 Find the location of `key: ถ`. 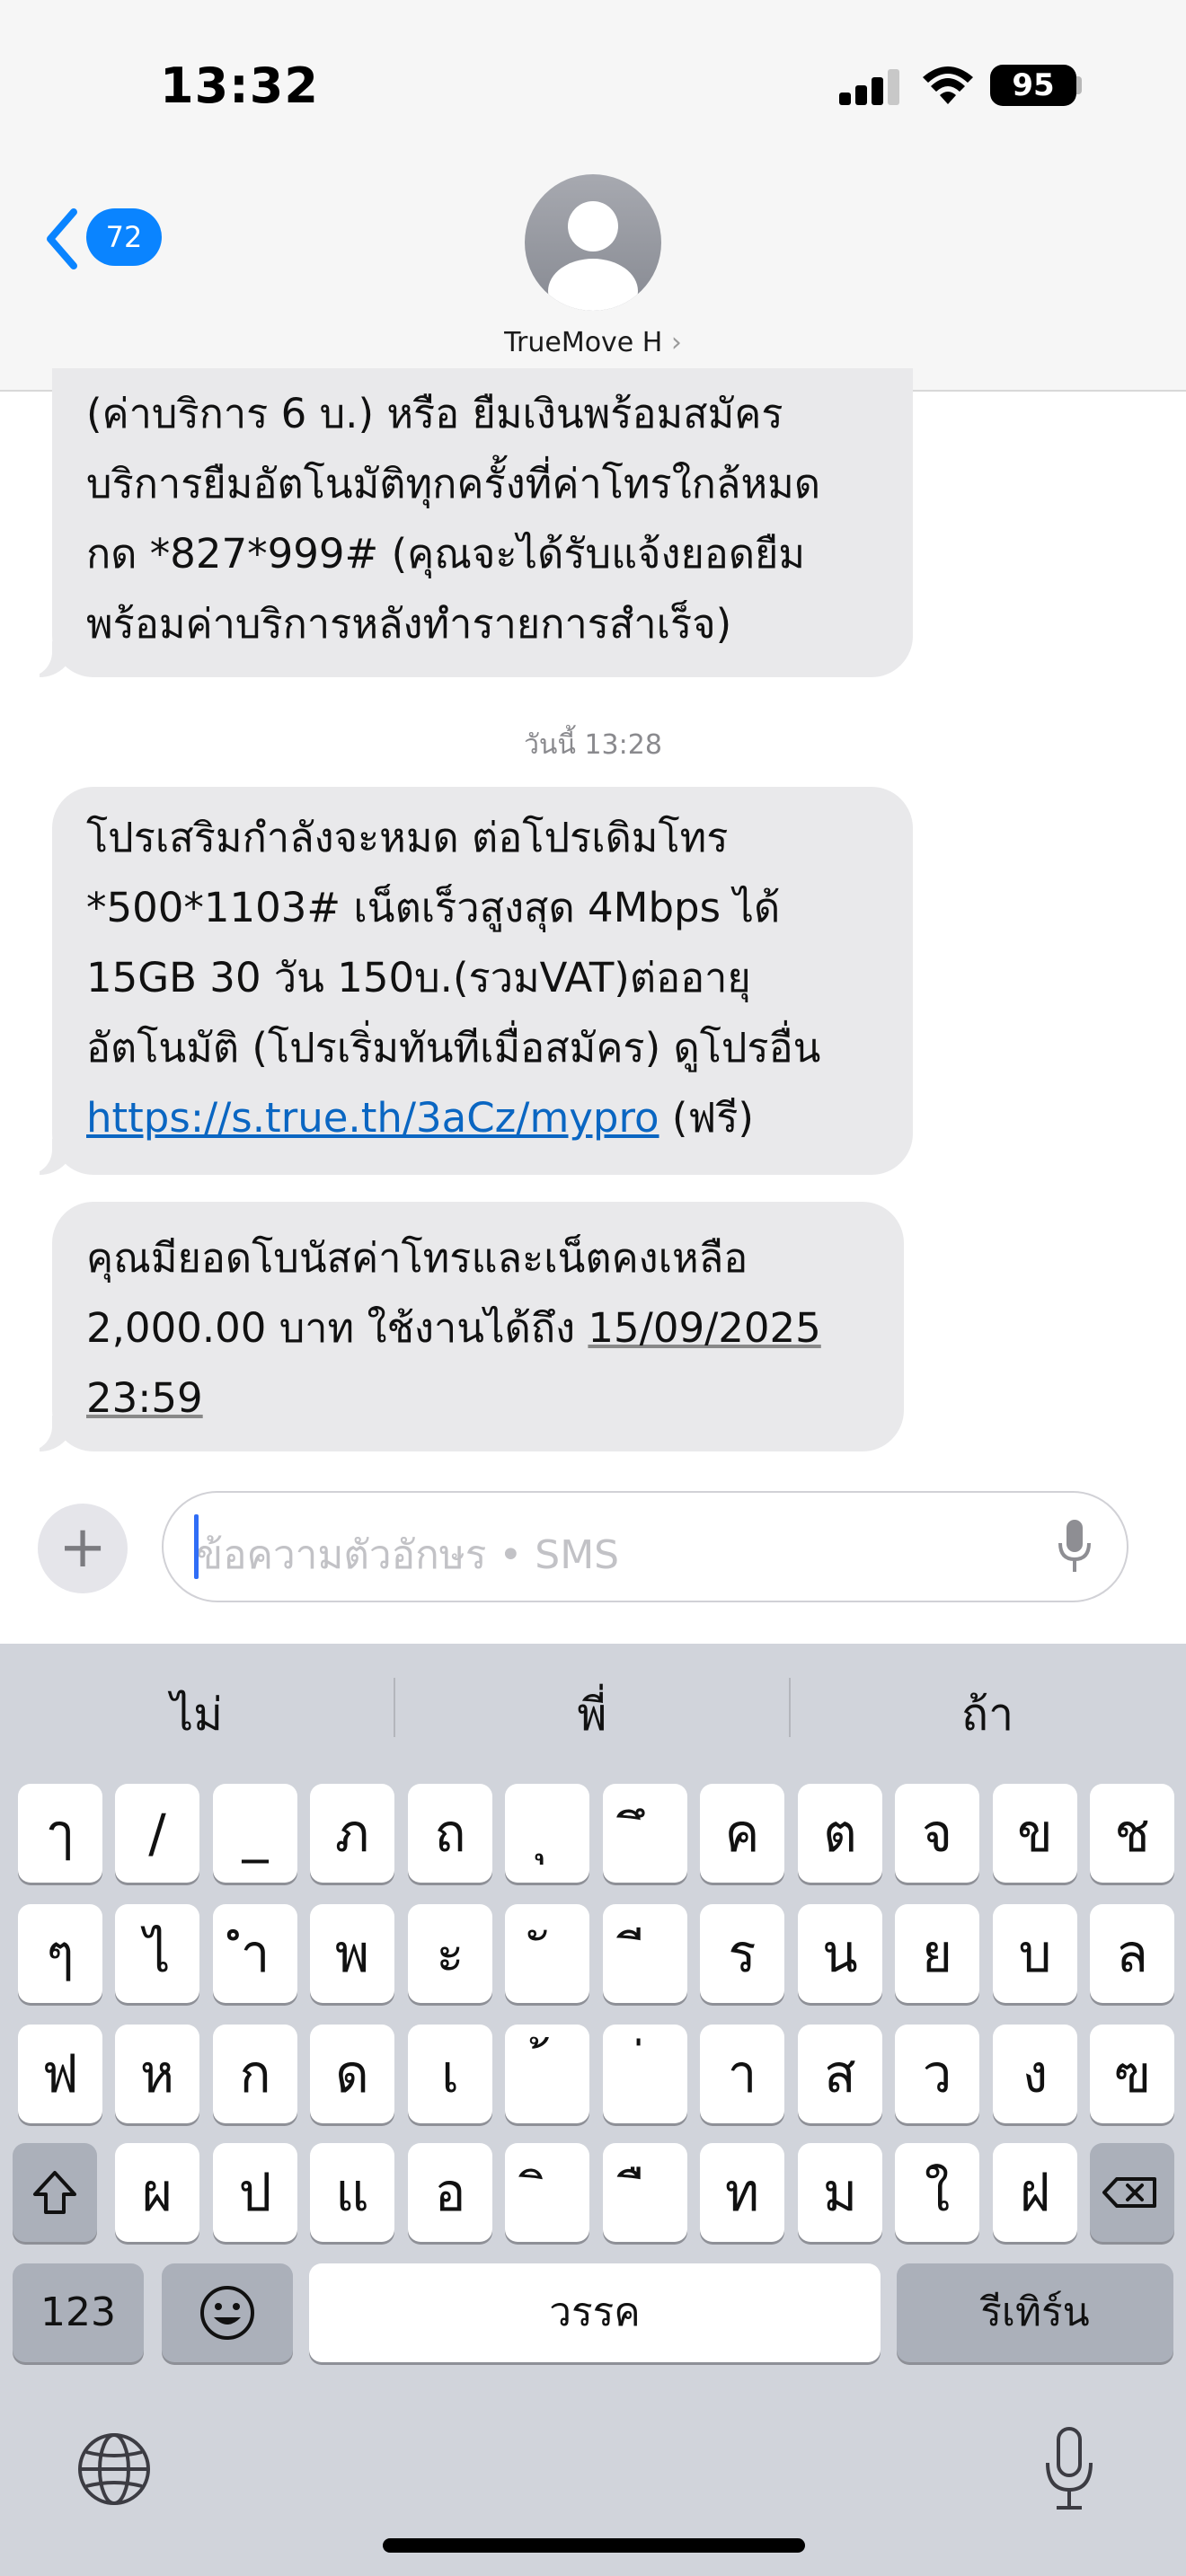

key: ถ is located at coordinates (450, 1833).